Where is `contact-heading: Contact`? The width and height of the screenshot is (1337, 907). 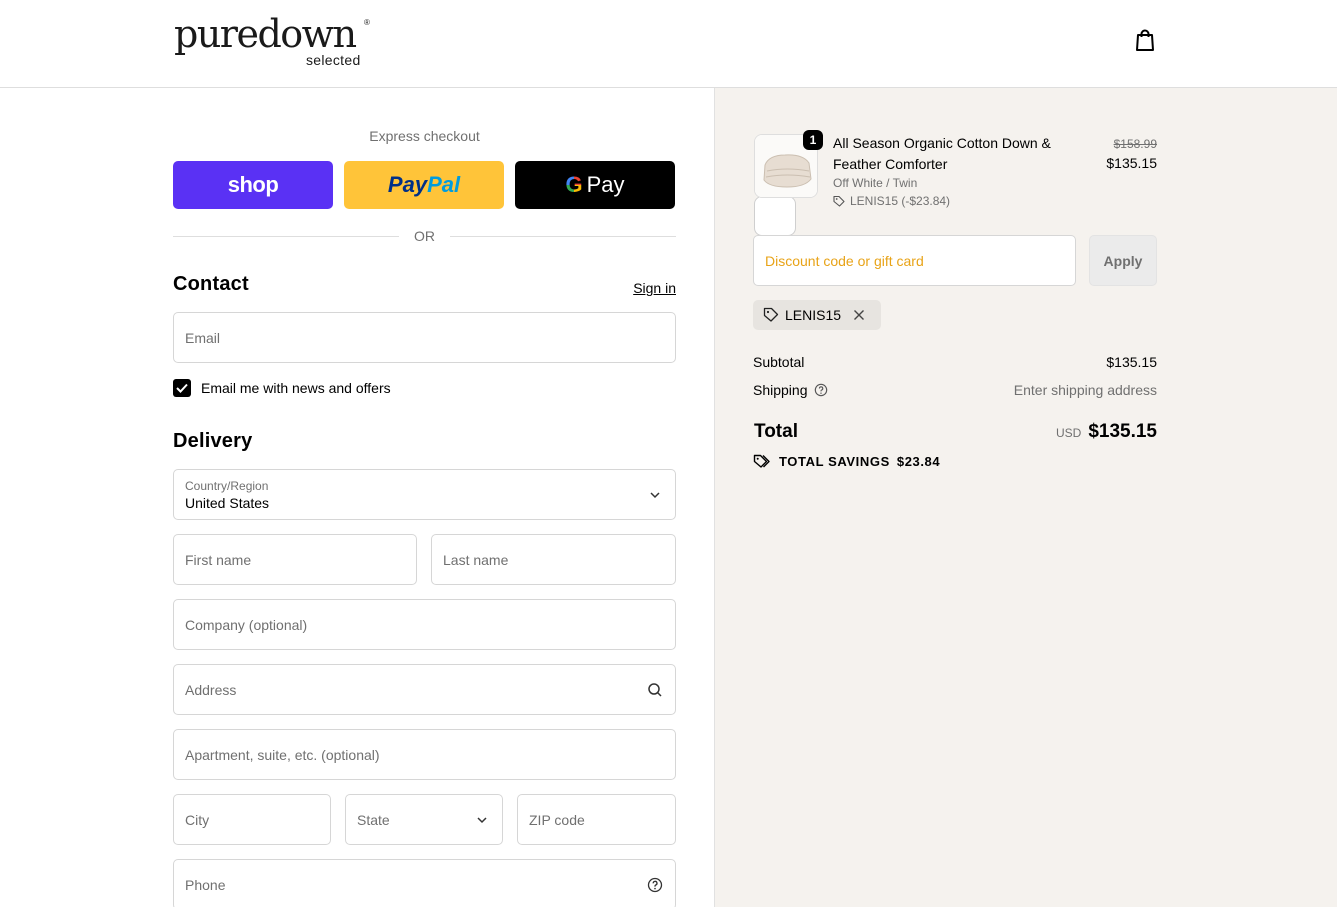
contact-heading: Contact is located at coordinates (211, 284).